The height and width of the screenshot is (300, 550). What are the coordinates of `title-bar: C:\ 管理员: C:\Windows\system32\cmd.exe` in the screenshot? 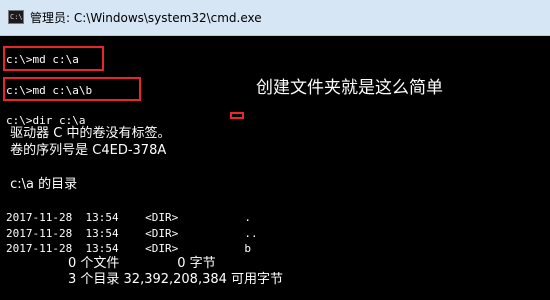 It's located at (275, 18).